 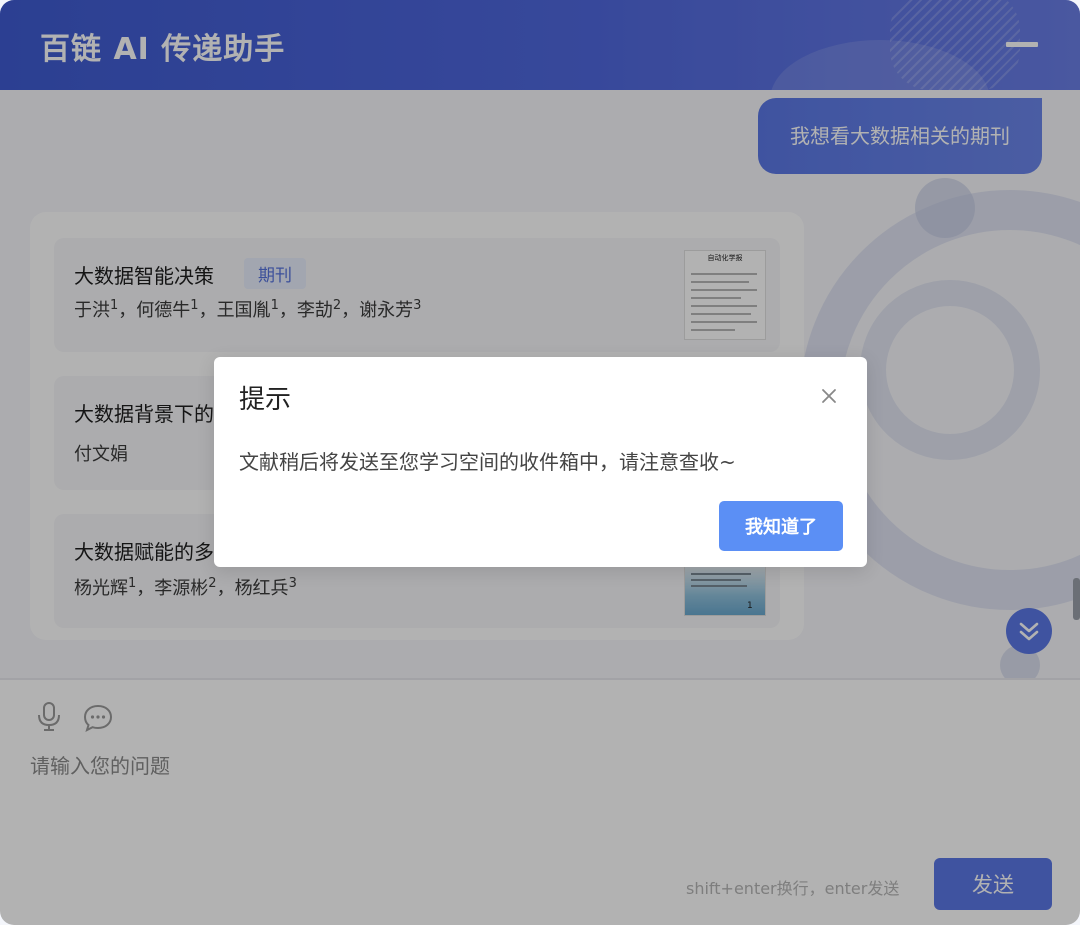 I want to click on notice-dialog: 提示 文献稍后将发送至您学习空间的收件箱中，请注意查收~ 我知道了, so click(x=540, y=462).